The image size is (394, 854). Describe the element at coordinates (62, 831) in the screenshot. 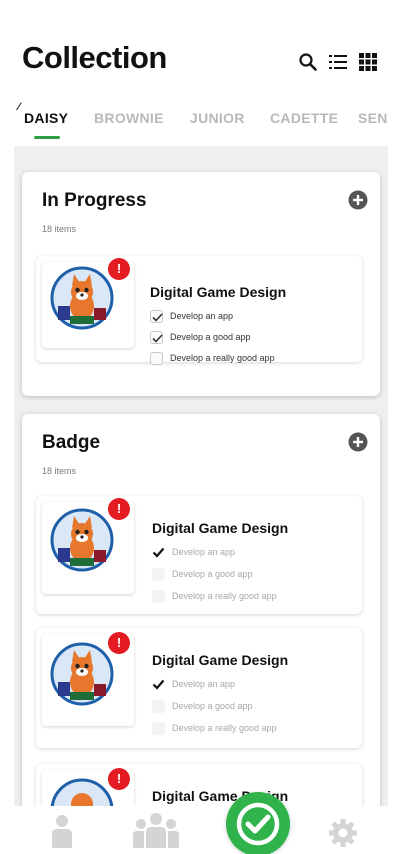

I see `profile-icon` at that location.